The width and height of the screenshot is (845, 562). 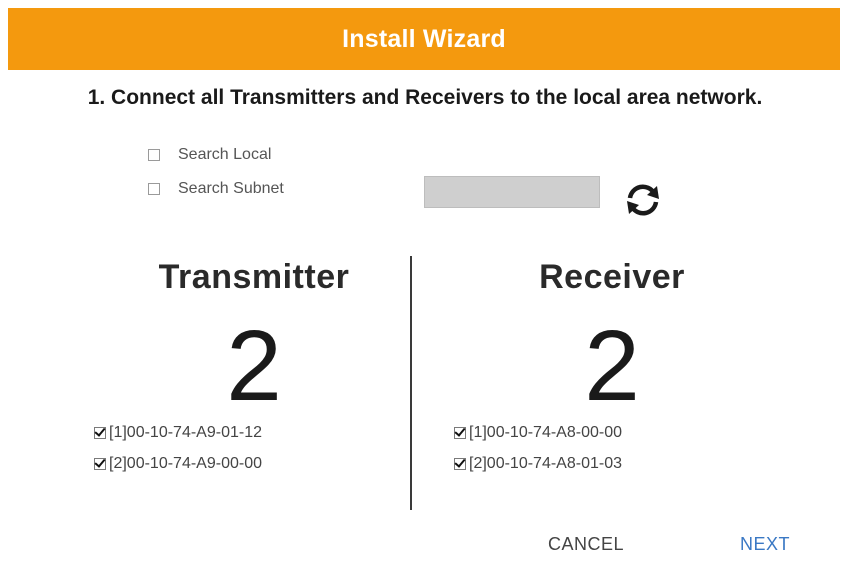 I want to click on transmitter-title: Transmitter, so click(x=254, y=277).